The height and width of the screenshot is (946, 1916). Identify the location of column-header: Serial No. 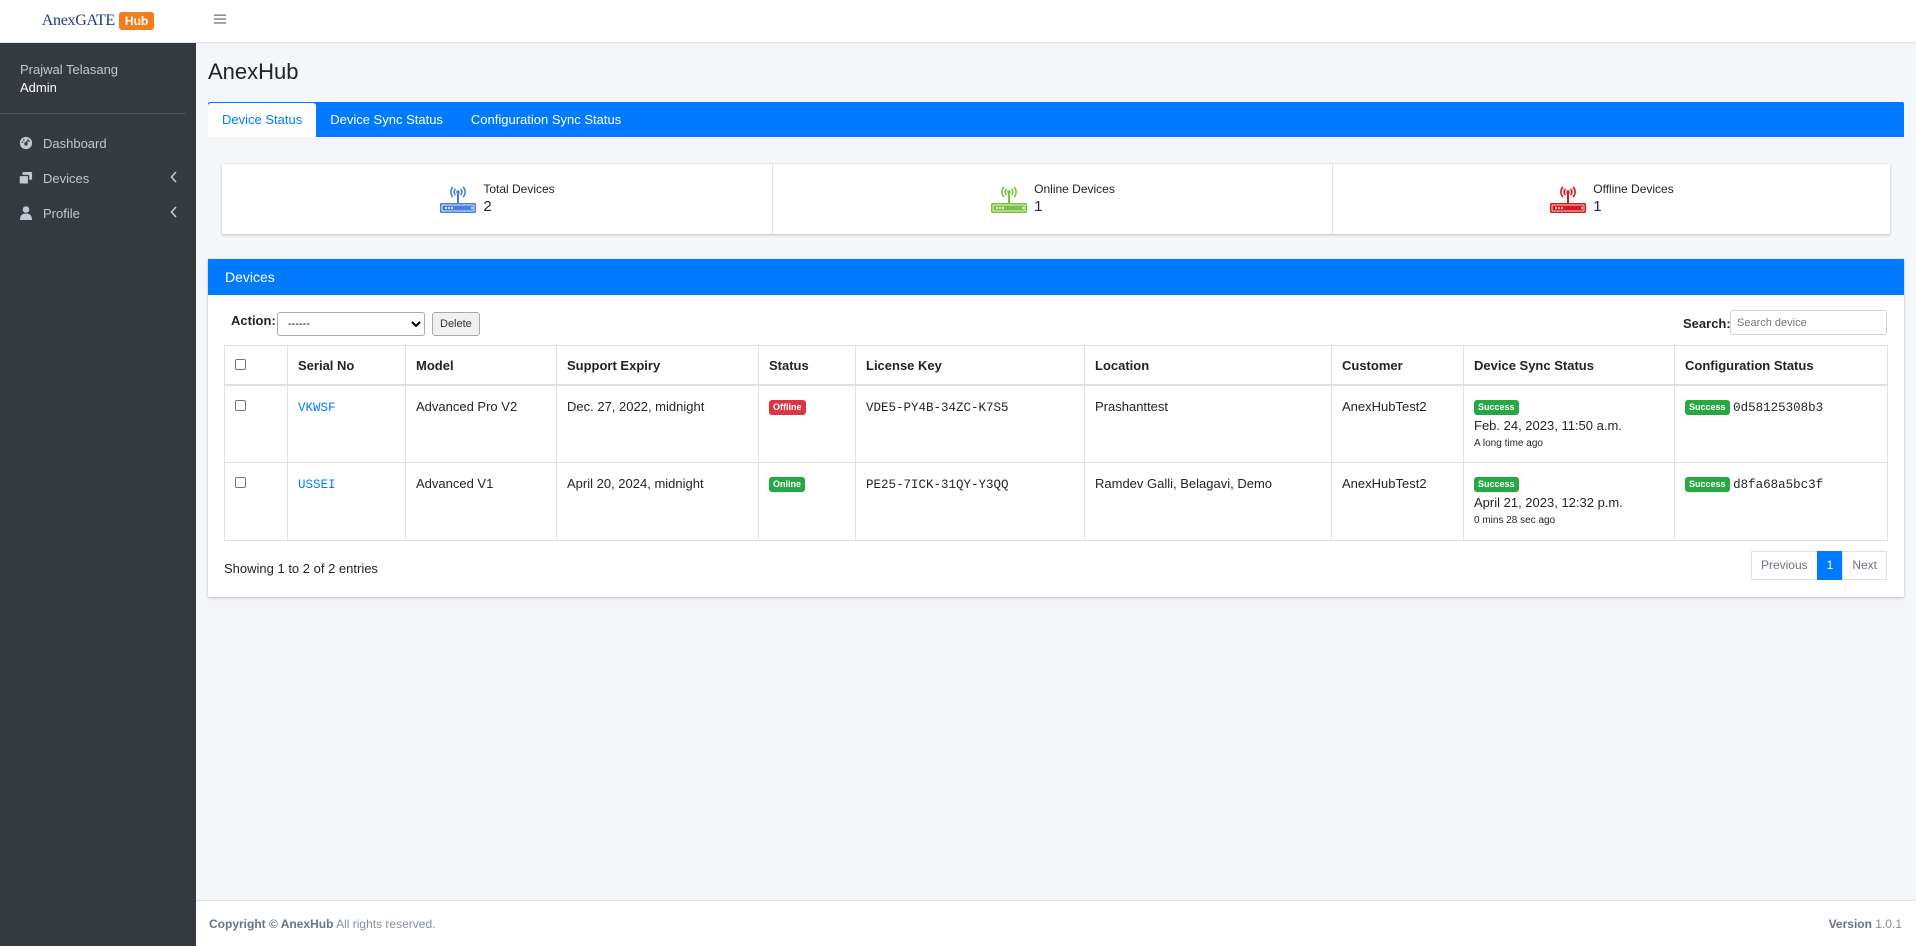
(346, 365).